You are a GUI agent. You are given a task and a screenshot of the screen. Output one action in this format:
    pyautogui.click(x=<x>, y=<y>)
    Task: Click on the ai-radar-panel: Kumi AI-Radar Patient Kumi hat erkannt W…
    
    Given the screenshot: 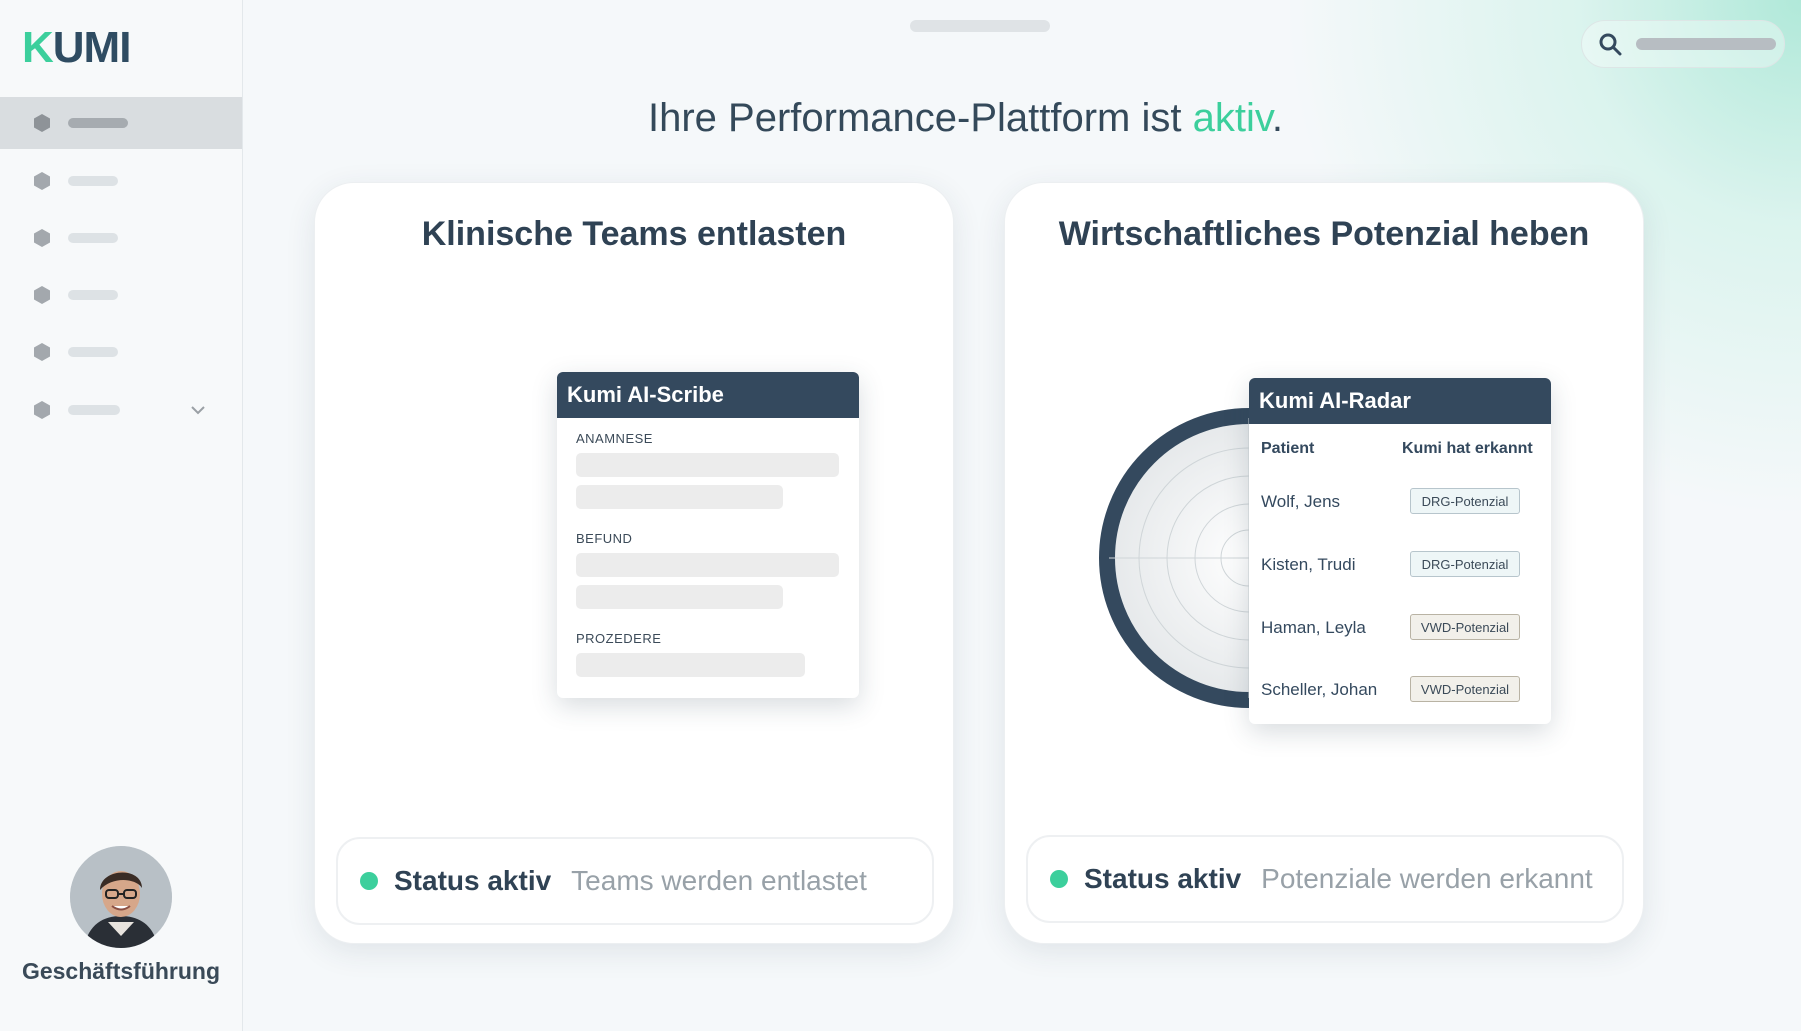 What is the action you would take?
    pyautogui.click(x=1400, y=551)
    